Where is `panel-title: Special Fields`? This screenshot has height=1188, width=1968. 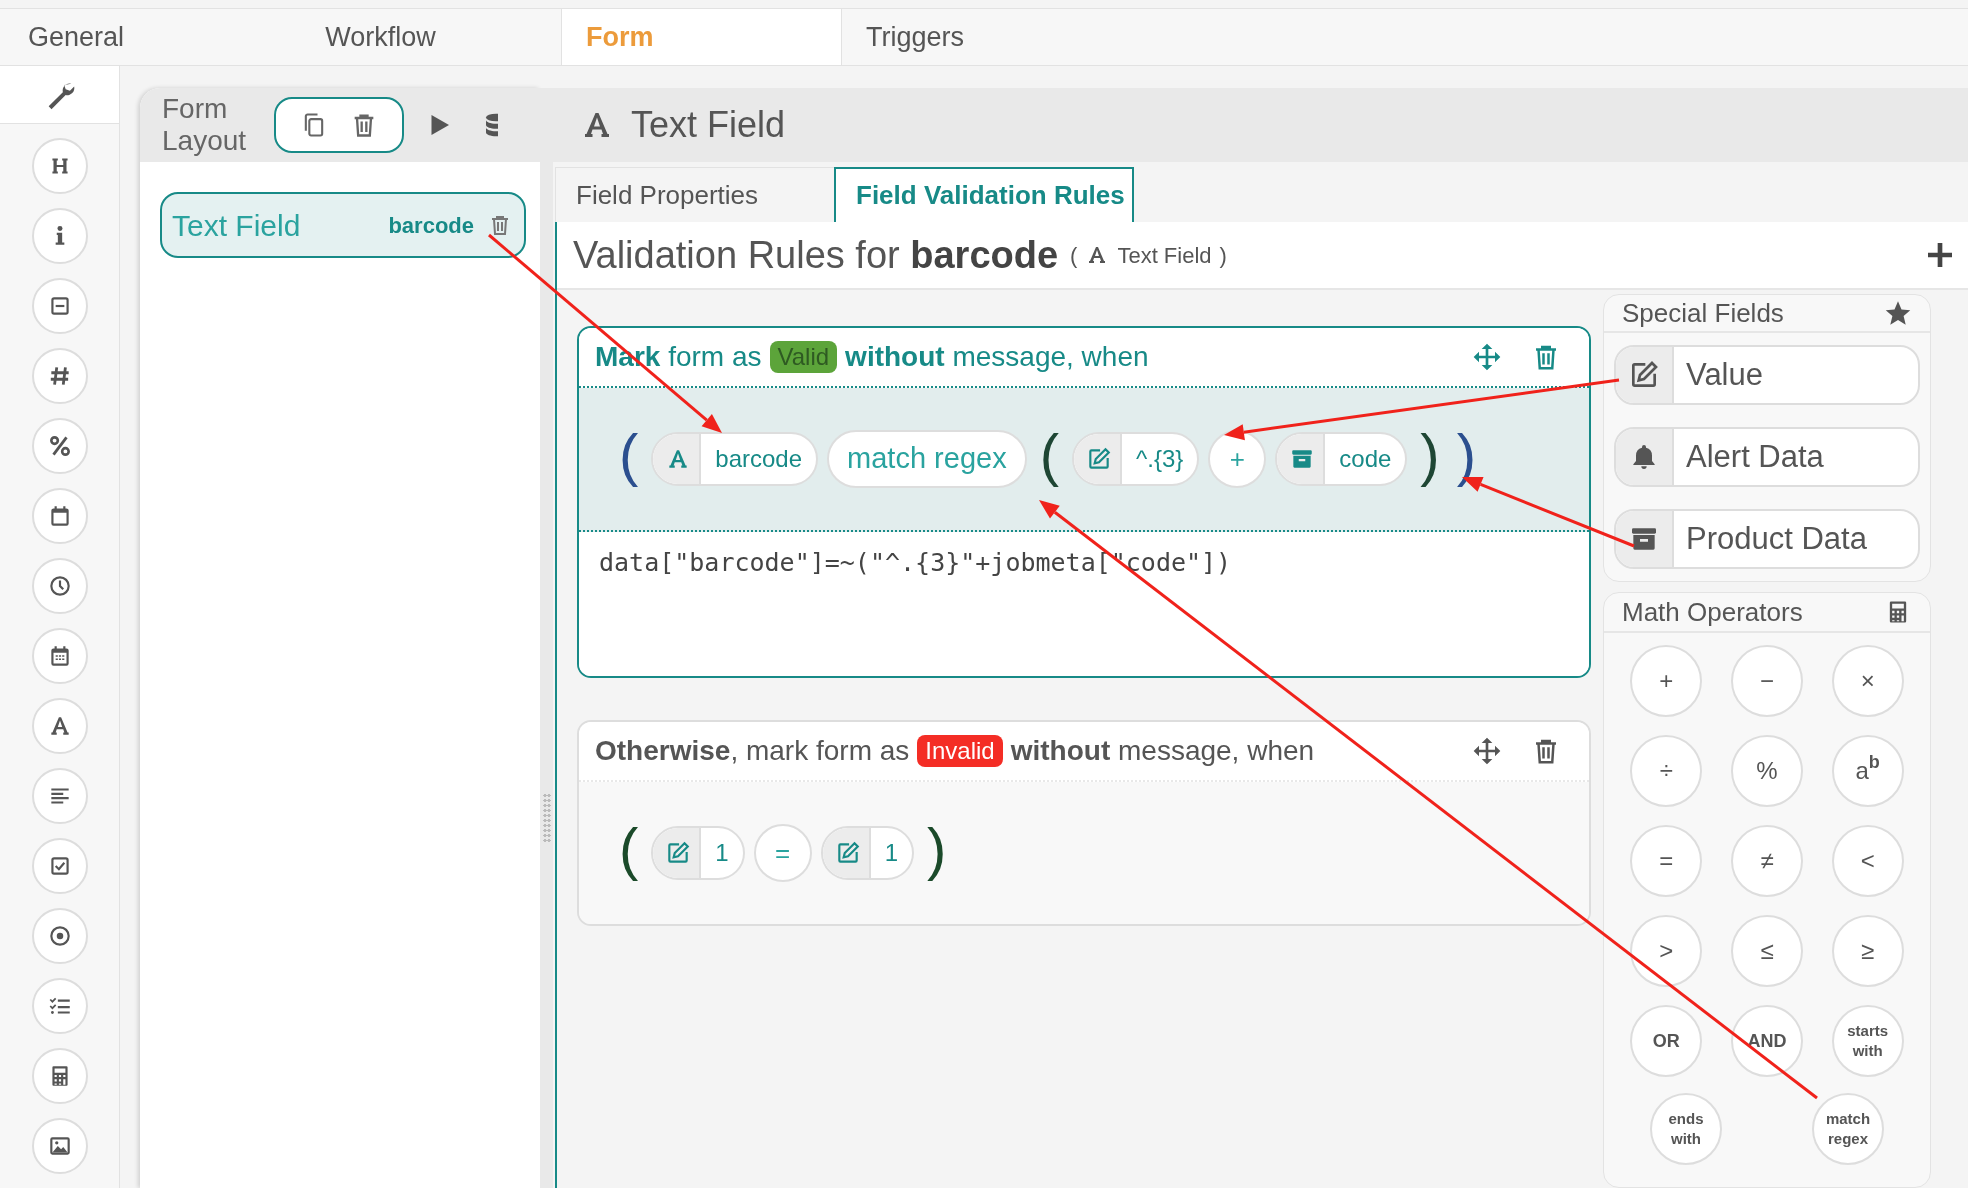
panel-title: Special Fields is located at coordinates (1703, 313).